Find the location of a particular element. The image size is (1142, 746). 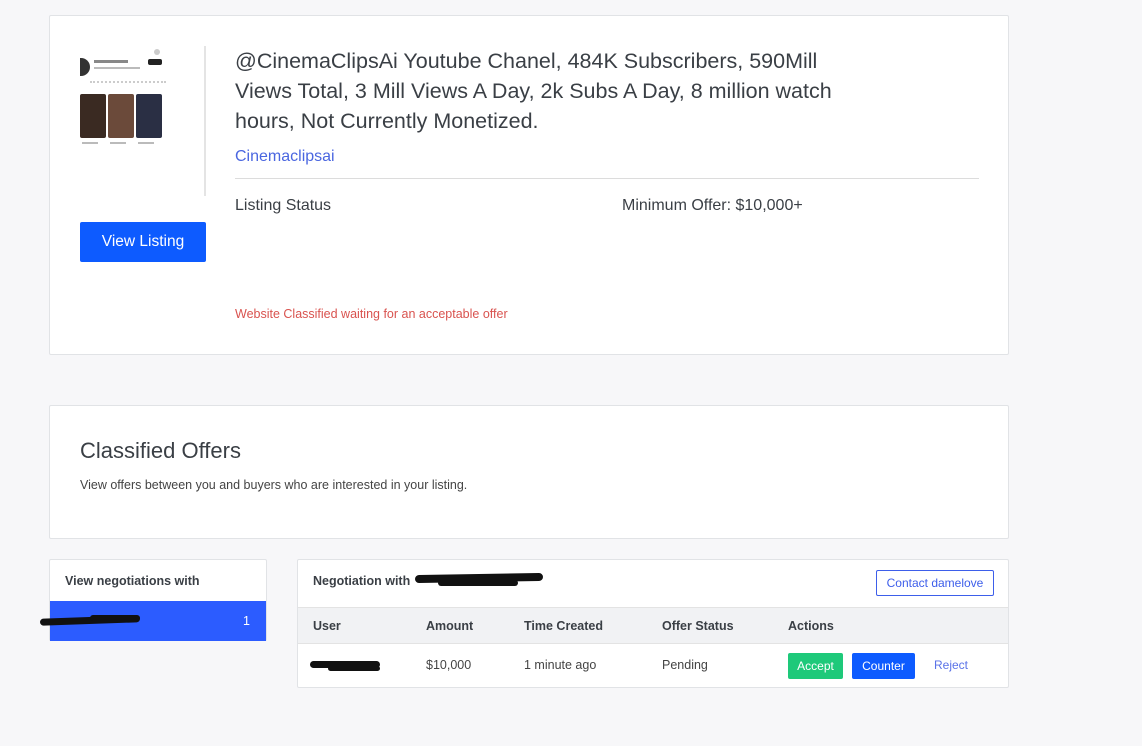

channel-avatar is located at coordinates (85, 67).